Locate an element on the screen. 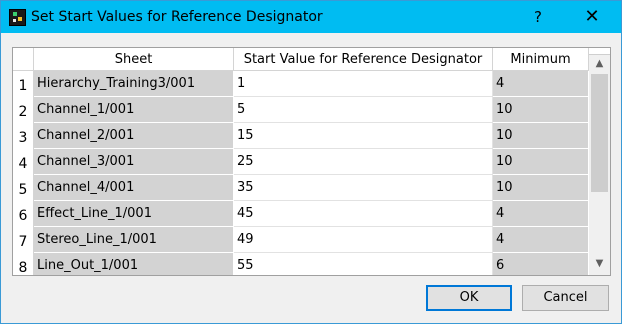 The image size is (622, 324). corner-header is located at coordinates (23, 59).